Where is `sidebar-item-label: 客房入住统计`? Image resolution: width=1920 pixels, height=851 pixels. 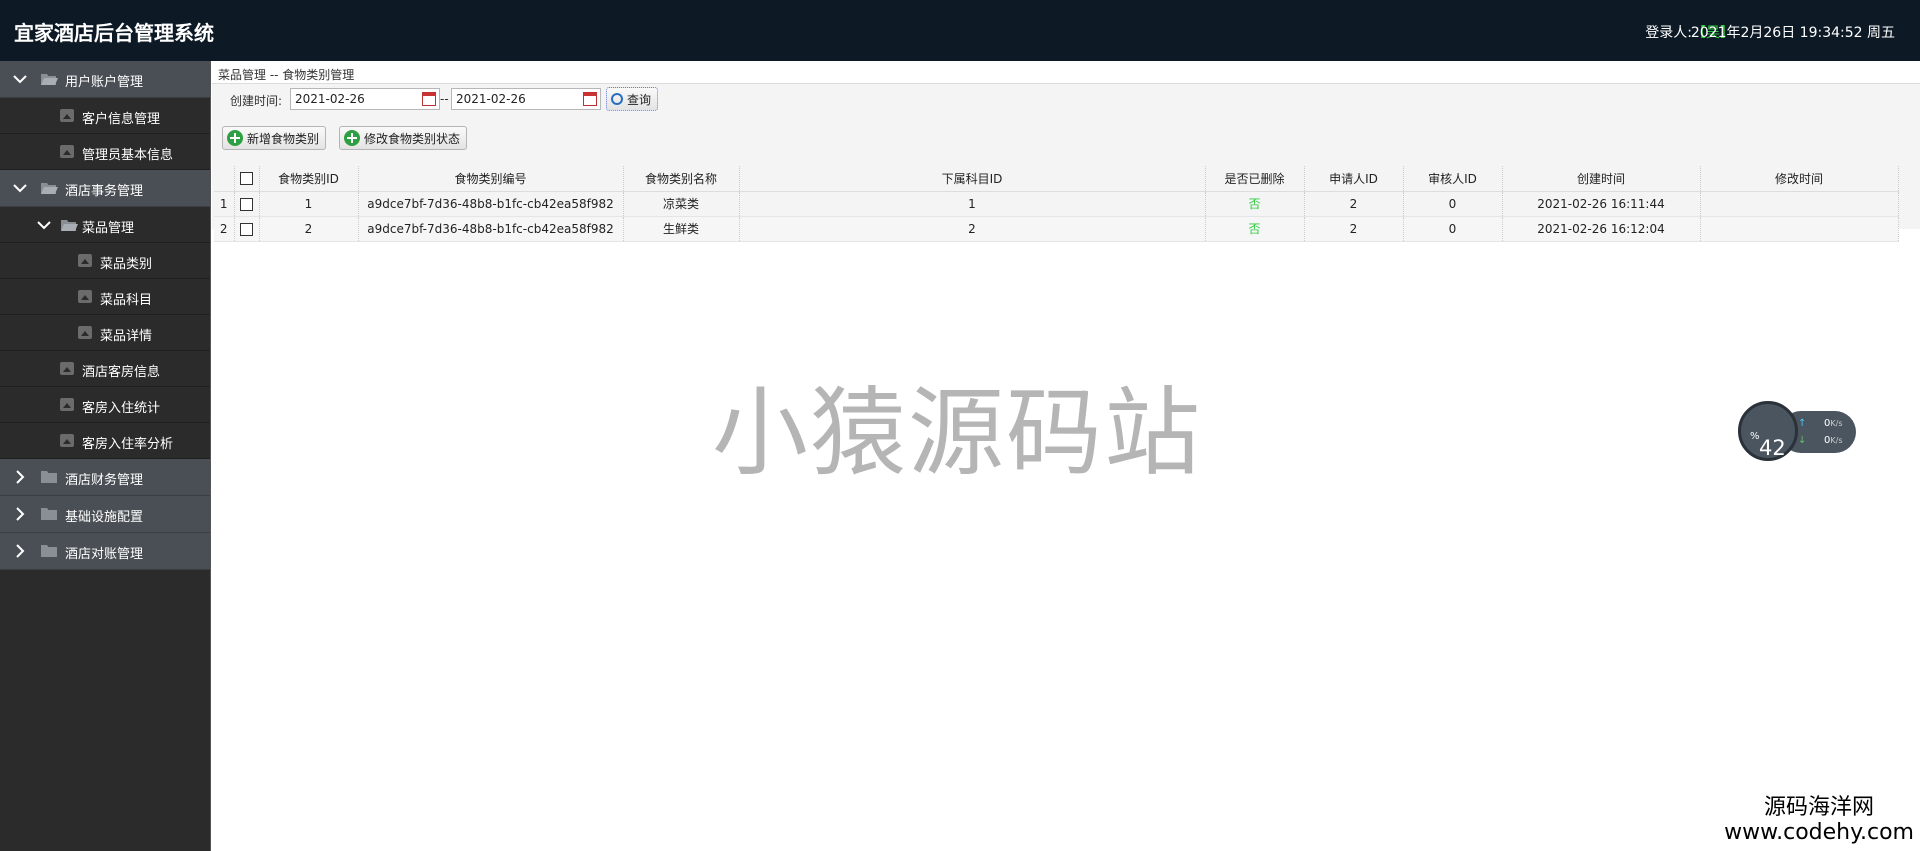 sidebar-item-label: 客房入住统计 is located at coordinates (121, 408).